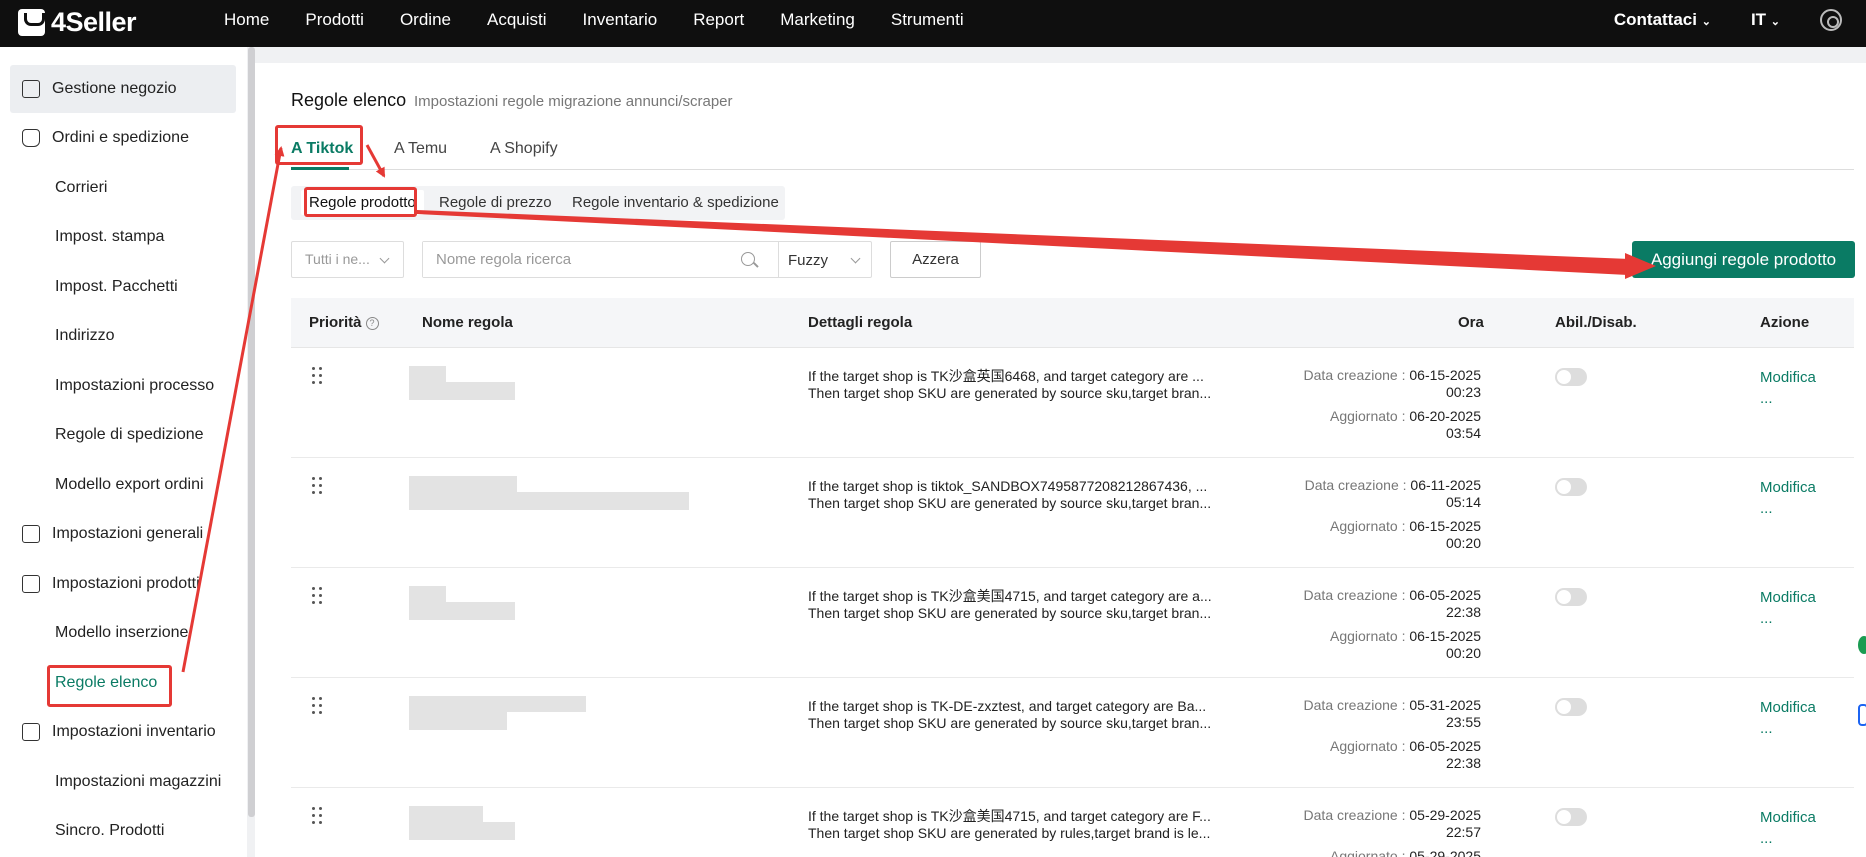 Image resolution: width=1866 pixels, height=857 pixels. I want to click on nav-home: Home, so click(246, 20).